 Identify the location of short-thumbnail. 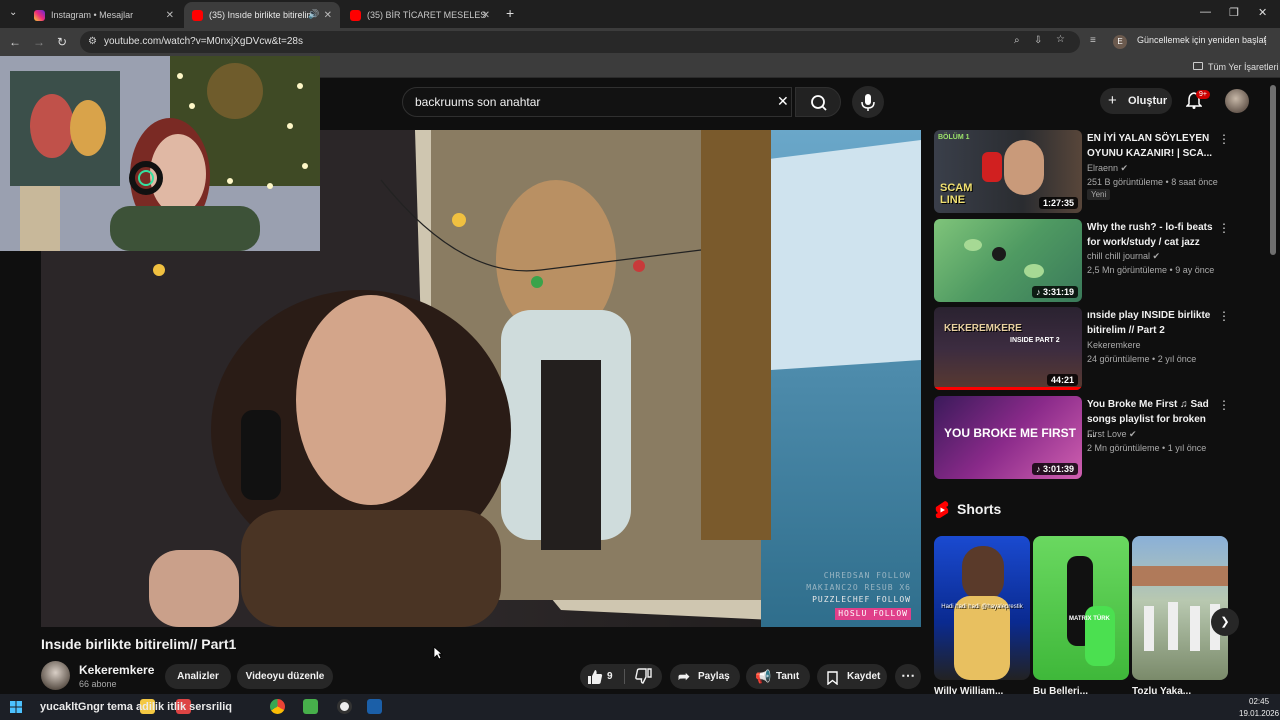
(1180, 608).